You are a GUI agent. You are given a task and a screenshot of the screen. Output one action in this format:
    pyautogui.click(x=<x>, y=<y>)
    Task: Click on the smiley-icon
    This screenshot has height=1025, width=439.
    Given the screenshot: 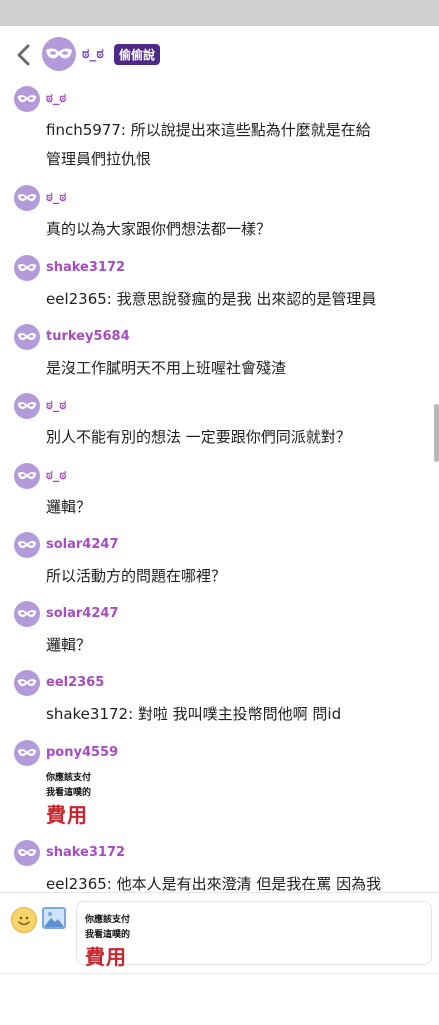 What is the action you would take?
    pyautogui.click(x=24, y=921)
    